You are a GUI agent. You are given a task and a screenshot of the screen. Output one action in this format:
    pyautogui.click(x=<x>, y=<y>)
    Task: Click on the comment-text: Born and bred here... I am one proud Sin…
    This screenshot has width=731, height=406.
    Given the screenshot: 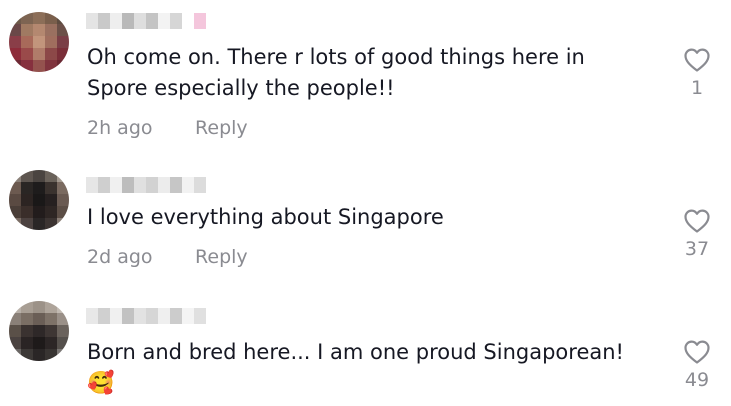 What is the action you would take?
    pyautogui.click(x=355, y=368)
    